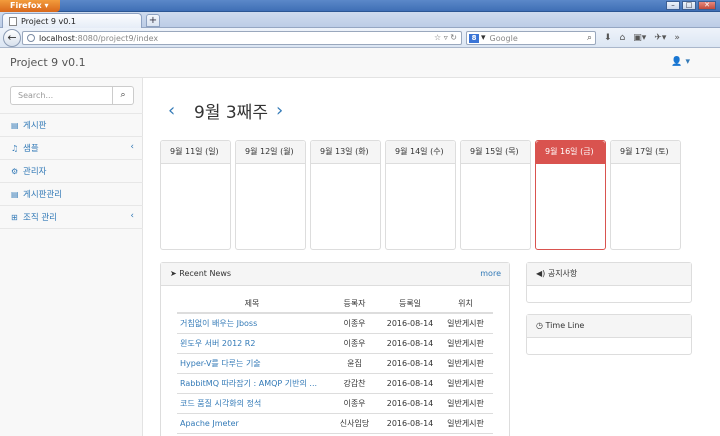 The height and width of the screenshot is (436, 720). Describe the element at coordinates (609, 274) in the screenshot. I see `panel-heading: ◀) 공지사항` at that location.